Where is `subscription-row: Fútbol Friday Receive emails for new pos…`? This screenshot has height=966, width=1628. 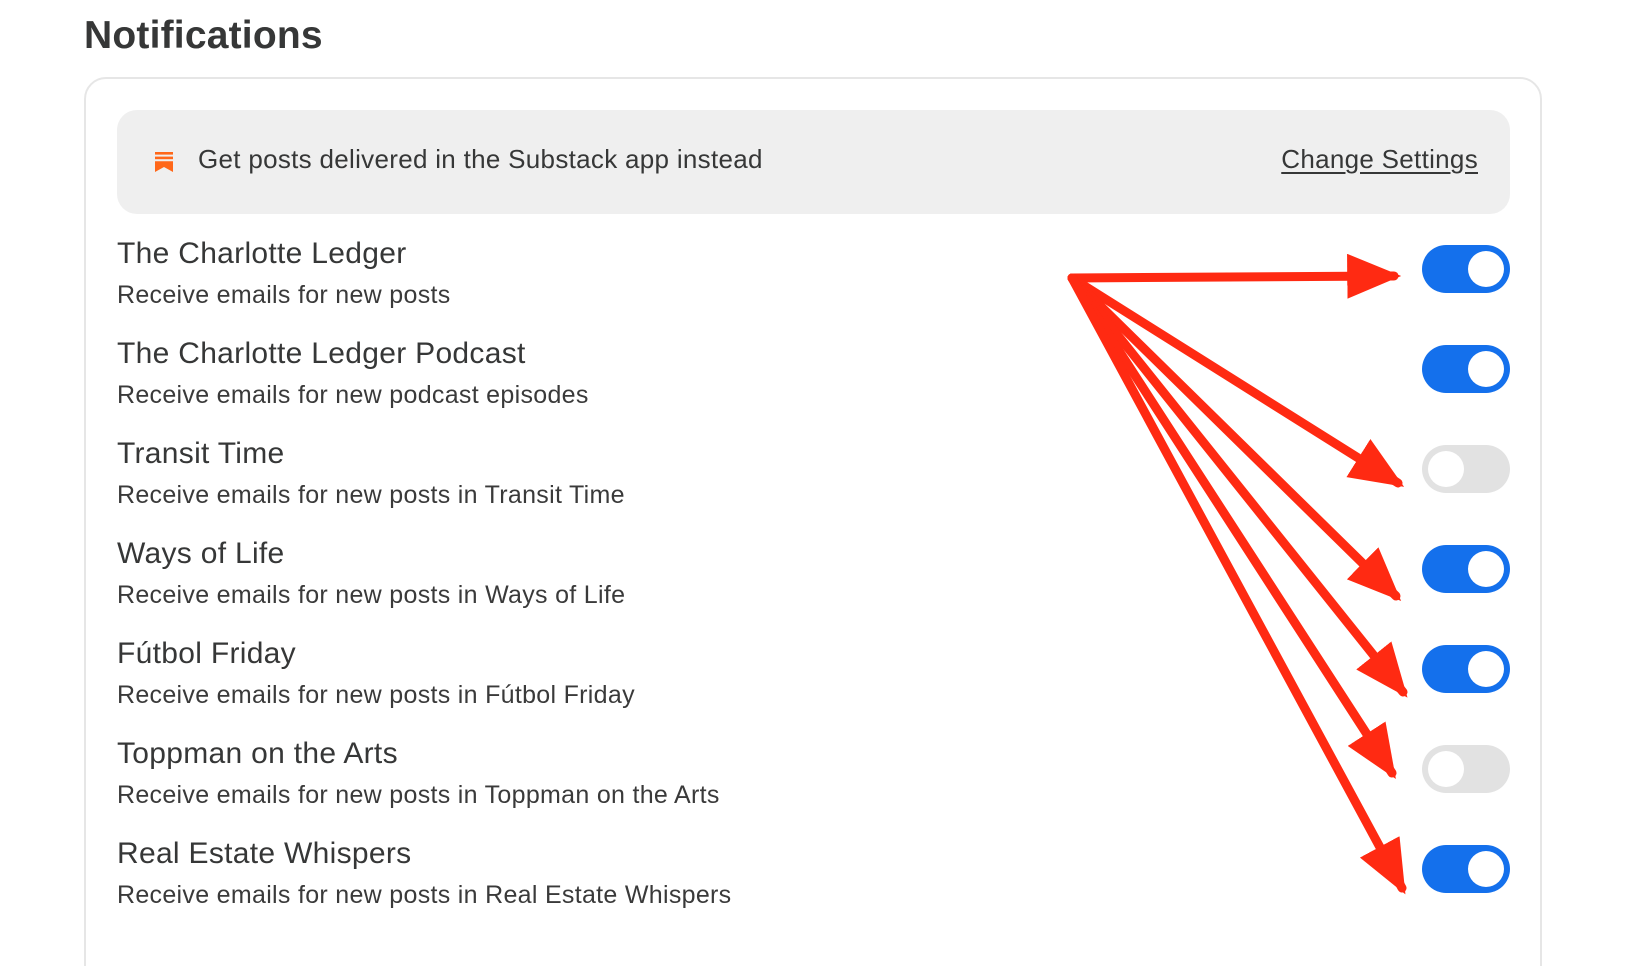
subscription-row: Fútbol Friday Receive emails for new pos… is located at coordinates (813, 689).